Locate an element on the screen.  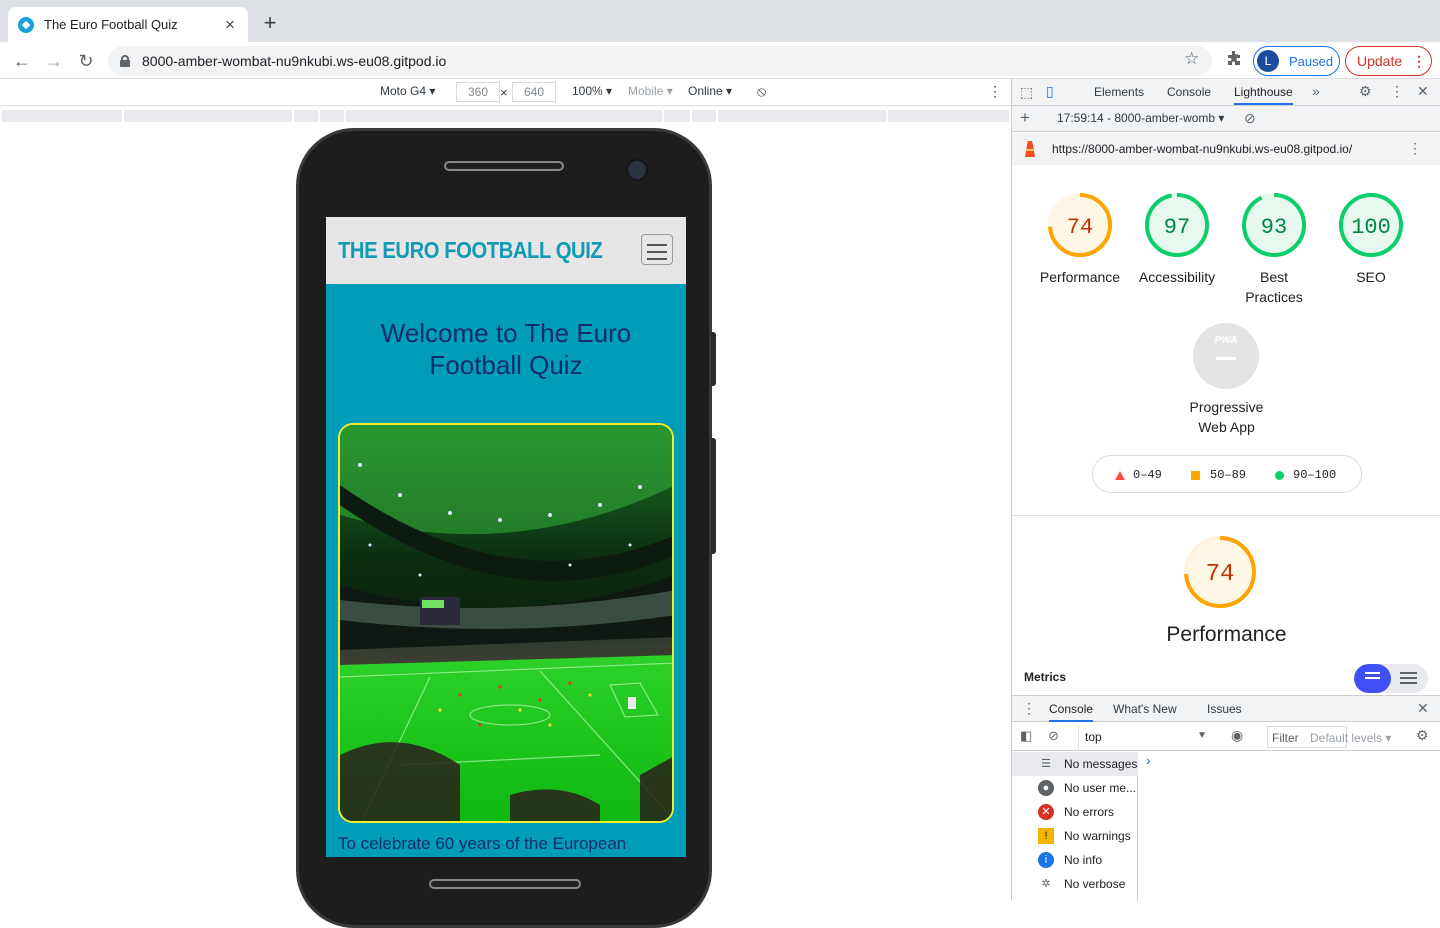
warning-icon: ! is located at coordinates (1046, 836).